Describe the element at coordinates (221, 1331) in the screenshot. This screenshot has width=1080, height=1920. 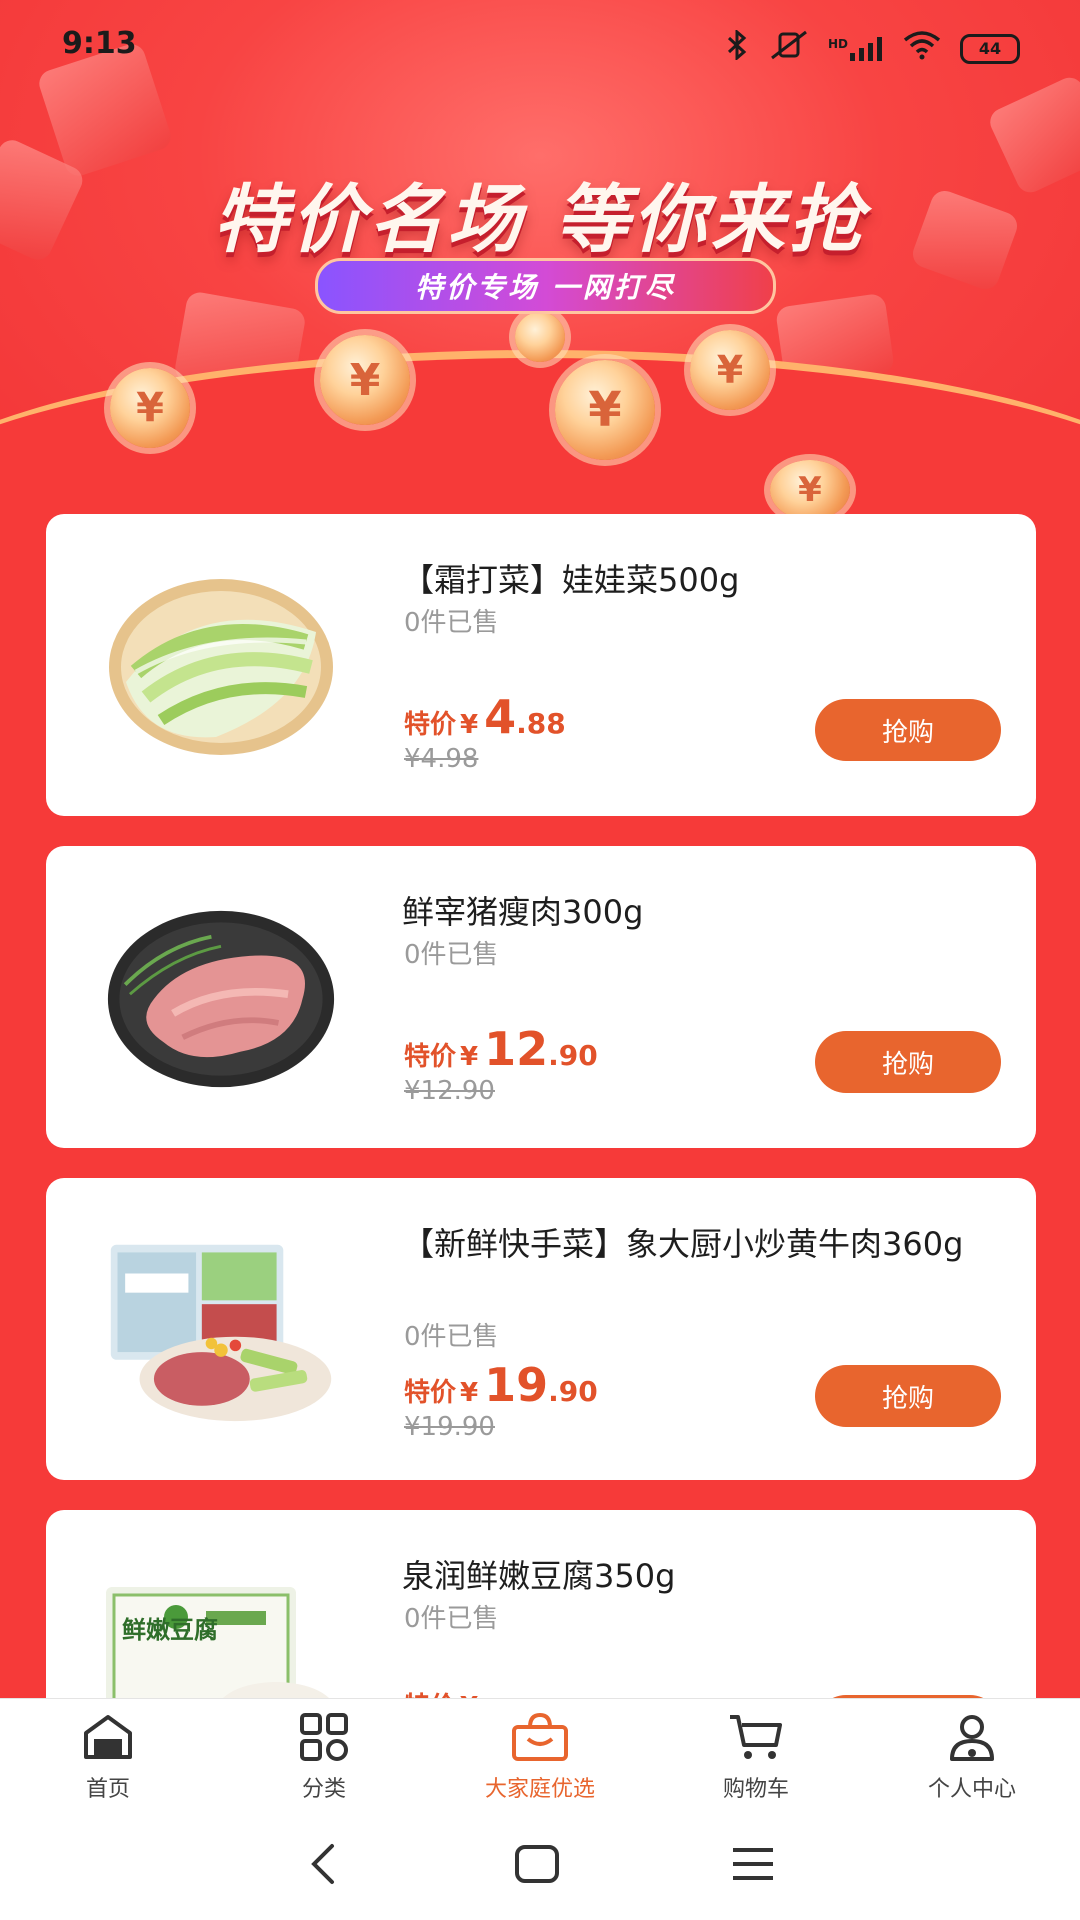
I see `product-image-stir-fry-beef-kit` at that location.